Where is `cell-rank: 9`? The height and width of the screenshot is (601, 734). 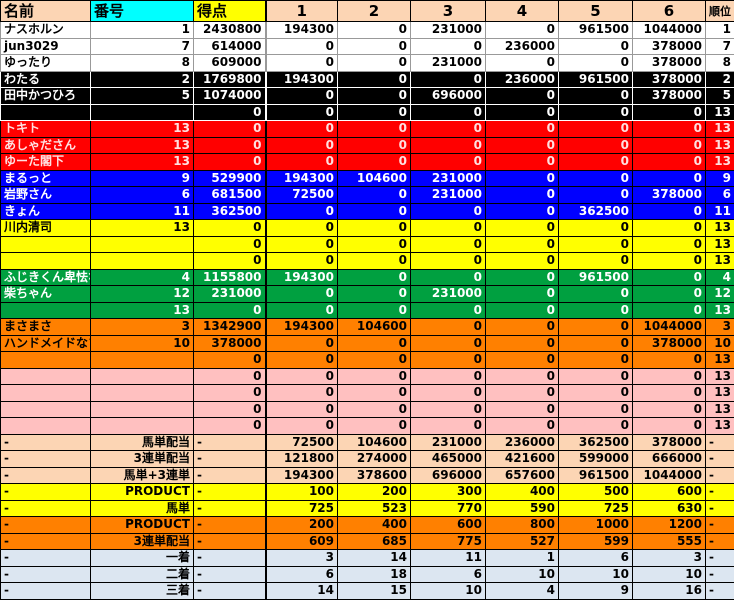
cell-rank: 9 is located at coordinates (719, 178).